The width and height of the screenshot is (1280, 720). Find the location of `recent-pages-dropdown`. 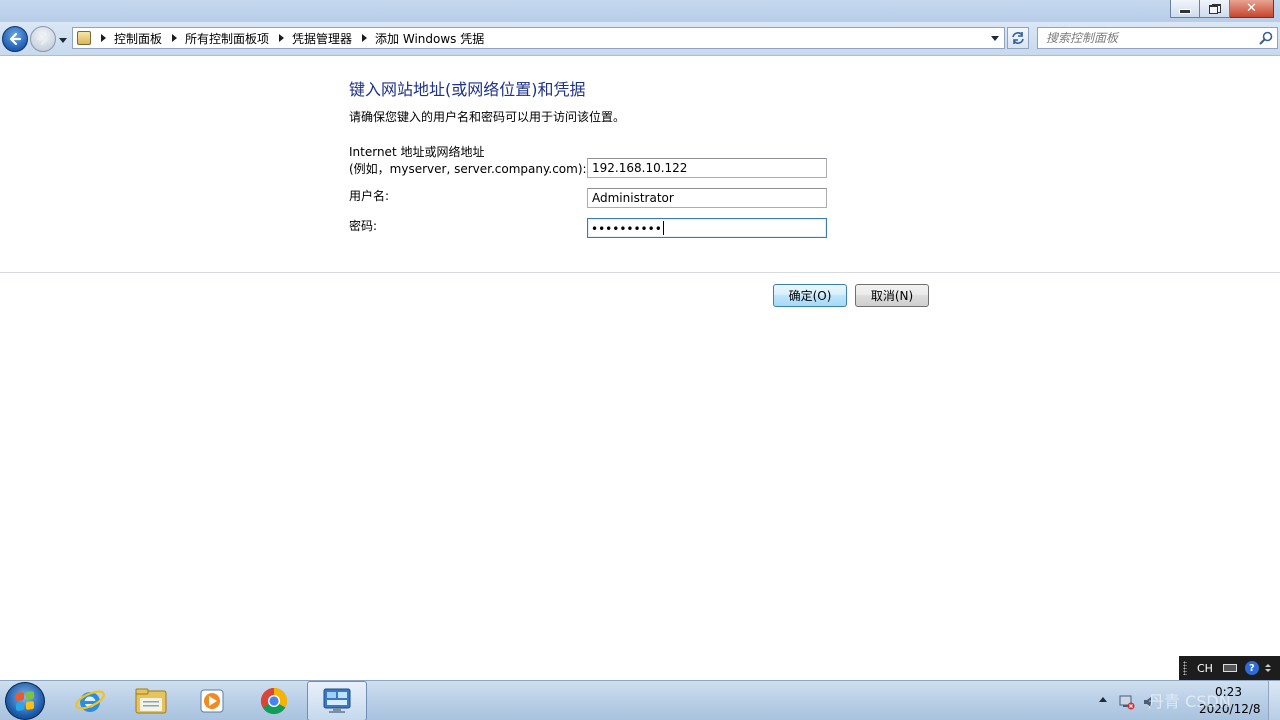

recent-pages-dropdown is located at coordinates (63, 40).